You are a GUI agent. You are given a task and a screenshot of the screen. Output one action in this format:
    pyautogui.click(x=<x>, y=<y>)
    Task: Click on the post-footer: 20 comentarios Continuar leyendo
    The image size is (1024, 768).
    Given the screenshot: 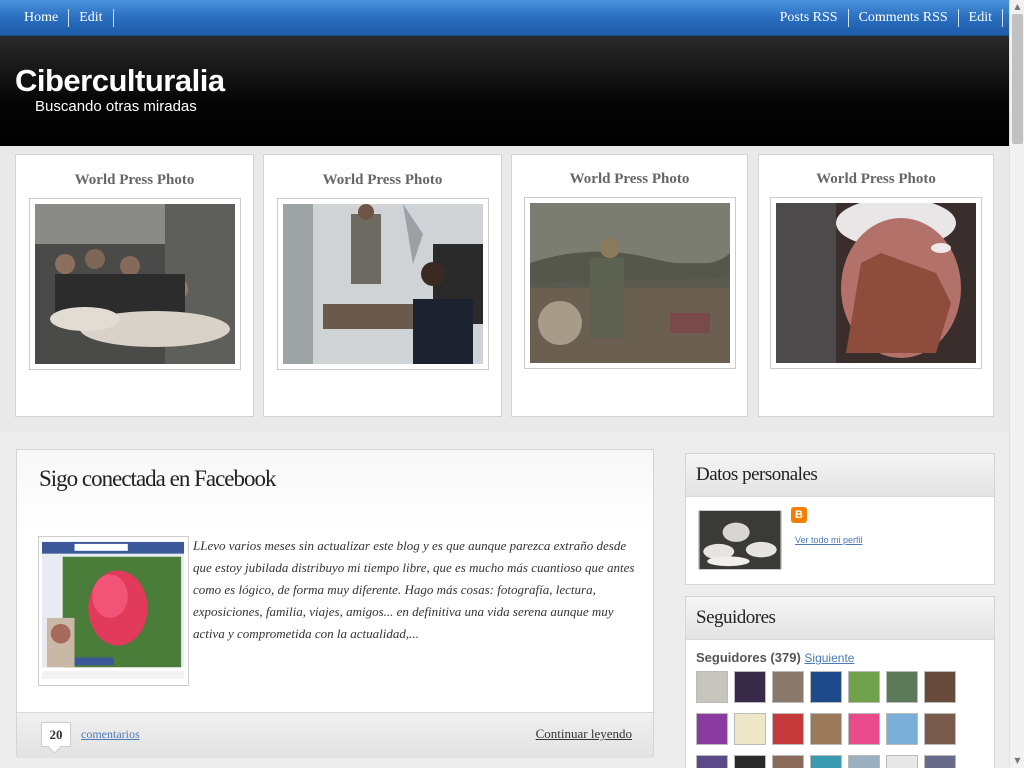 What is the action you would take?
    pyautogui.click(x=335, y=735)
    